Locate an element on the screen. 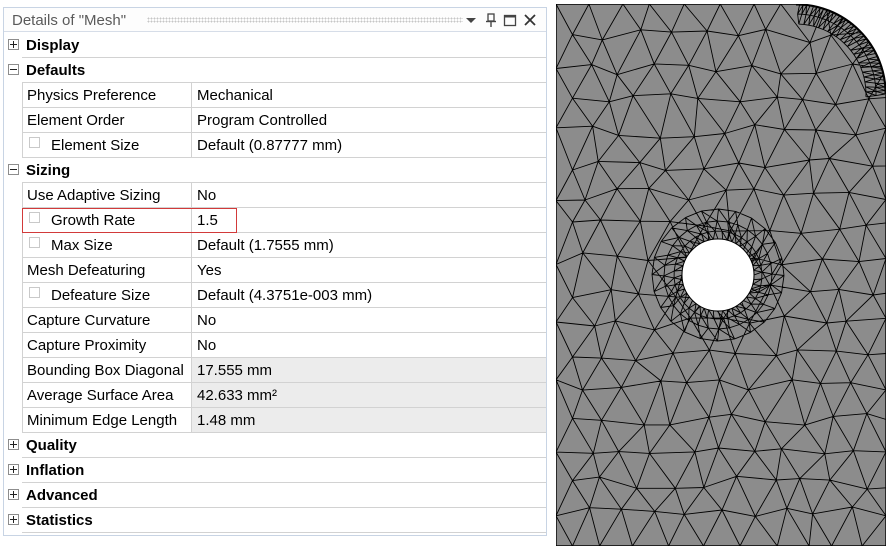 This screenshot has height=556, width=894. property-value-cell: Mechanical is located at coordinates (369, 95).